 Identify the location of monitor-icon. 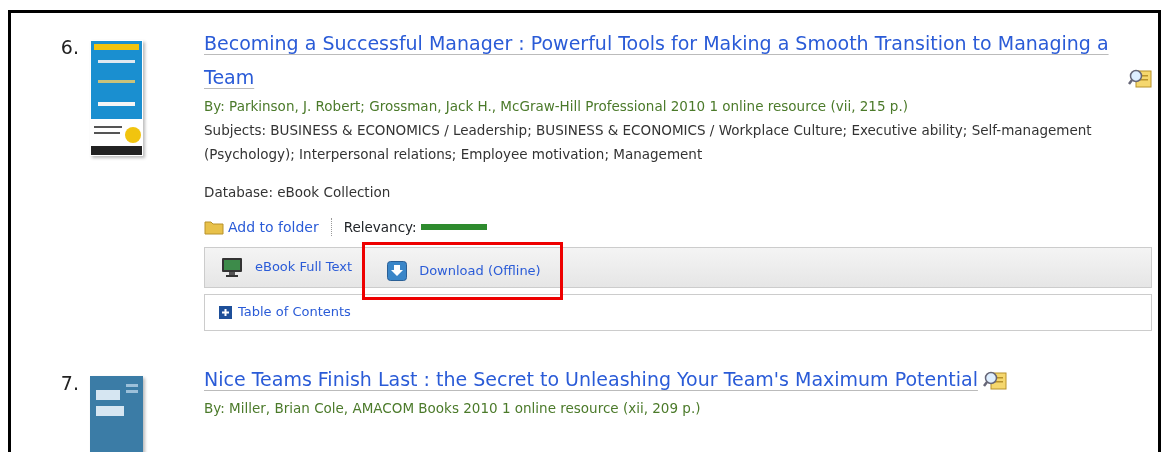
(232, 267).